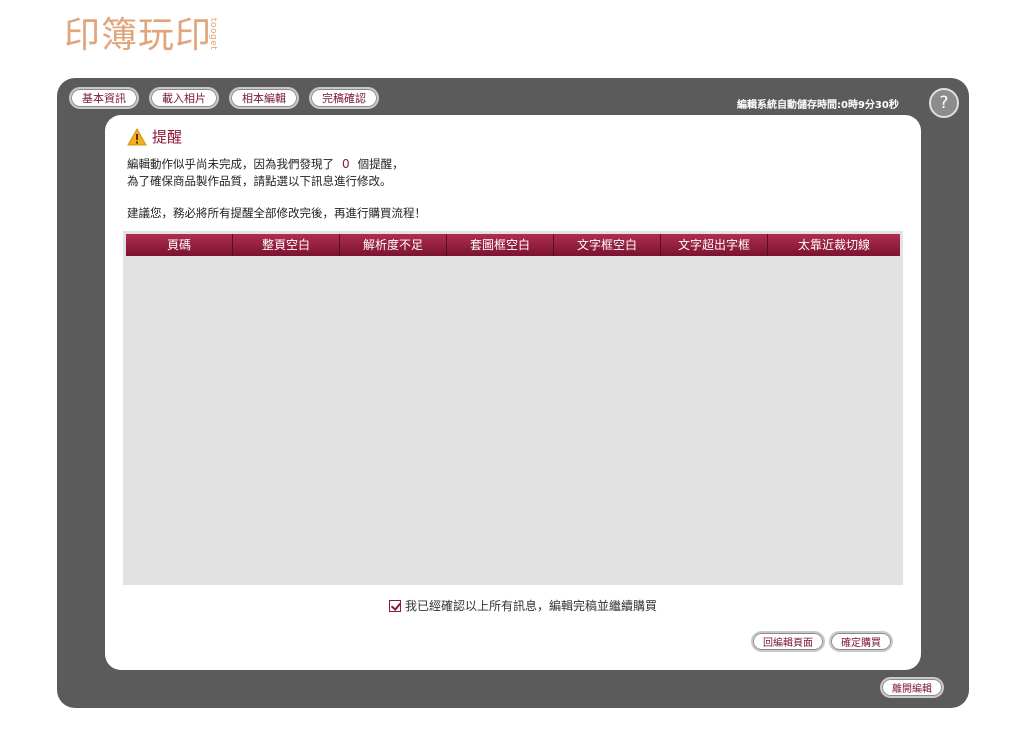 This screenshot has width=1024, height=732. What do you see at coordinates (137, 136) in the screenshot?
I see `warning-icon` at bounding box center [137, 136].